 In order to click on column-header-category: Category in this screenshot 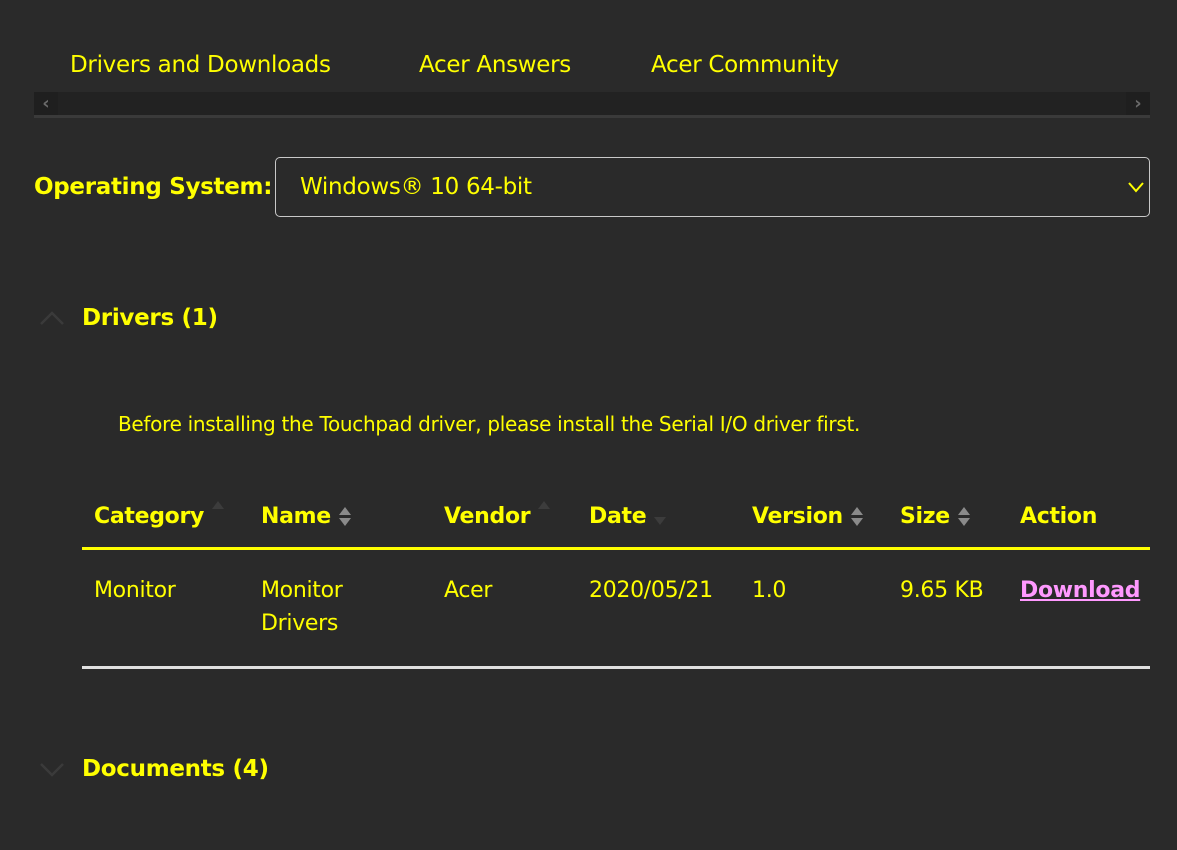, I will do `click(160, 517)`.